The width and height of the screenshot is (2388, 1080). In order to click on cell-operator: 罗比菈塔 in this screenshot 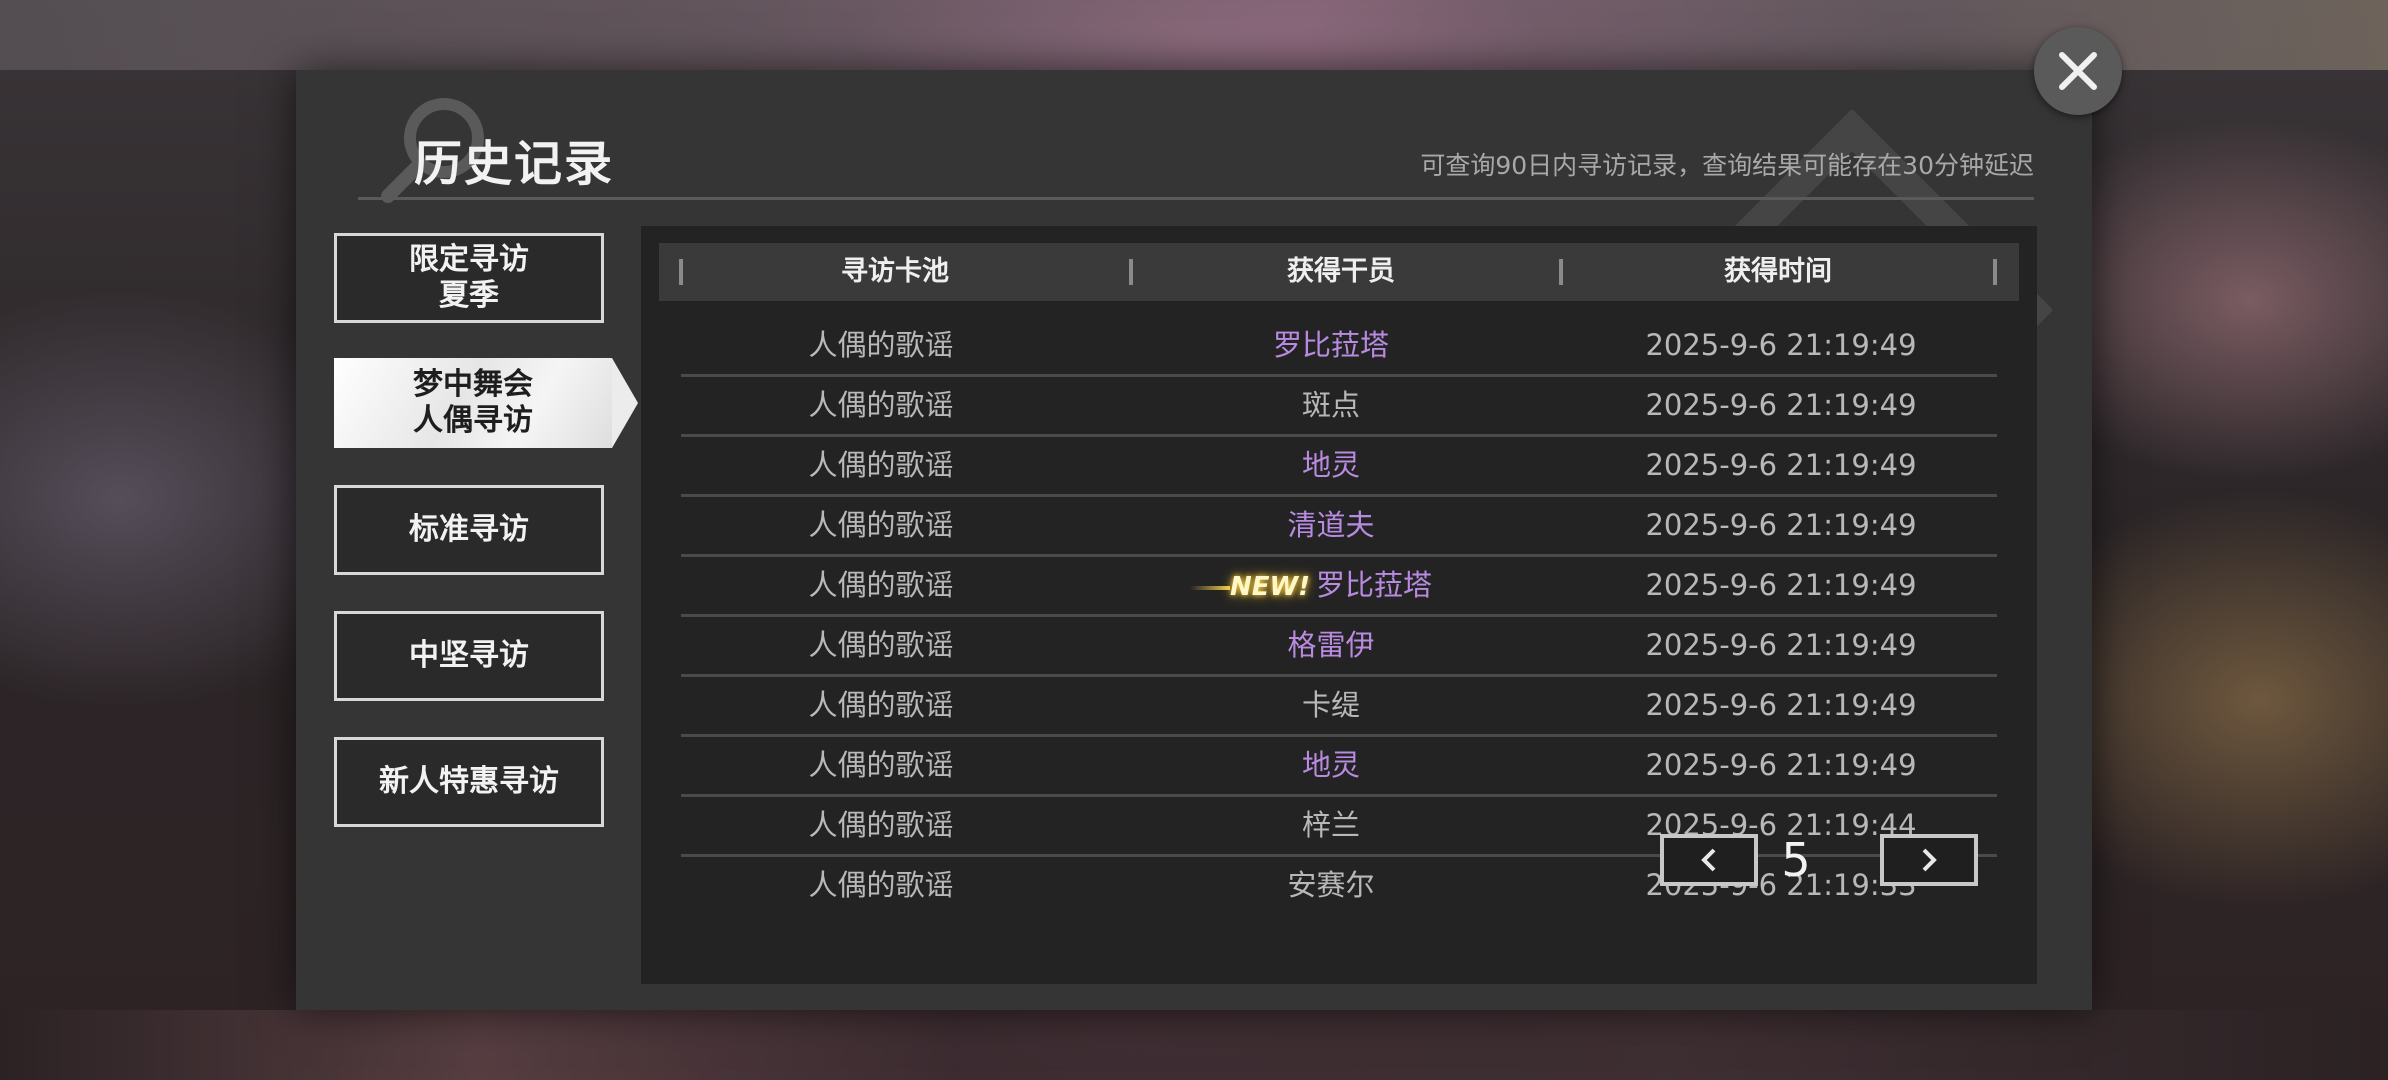, I will do `click(1331, 345)`.